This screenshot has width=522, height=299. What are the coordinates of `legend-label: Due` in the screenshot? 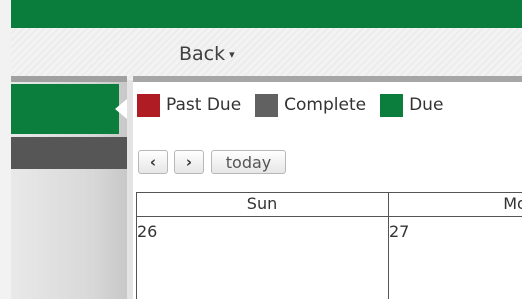 It's located at (426, 105).